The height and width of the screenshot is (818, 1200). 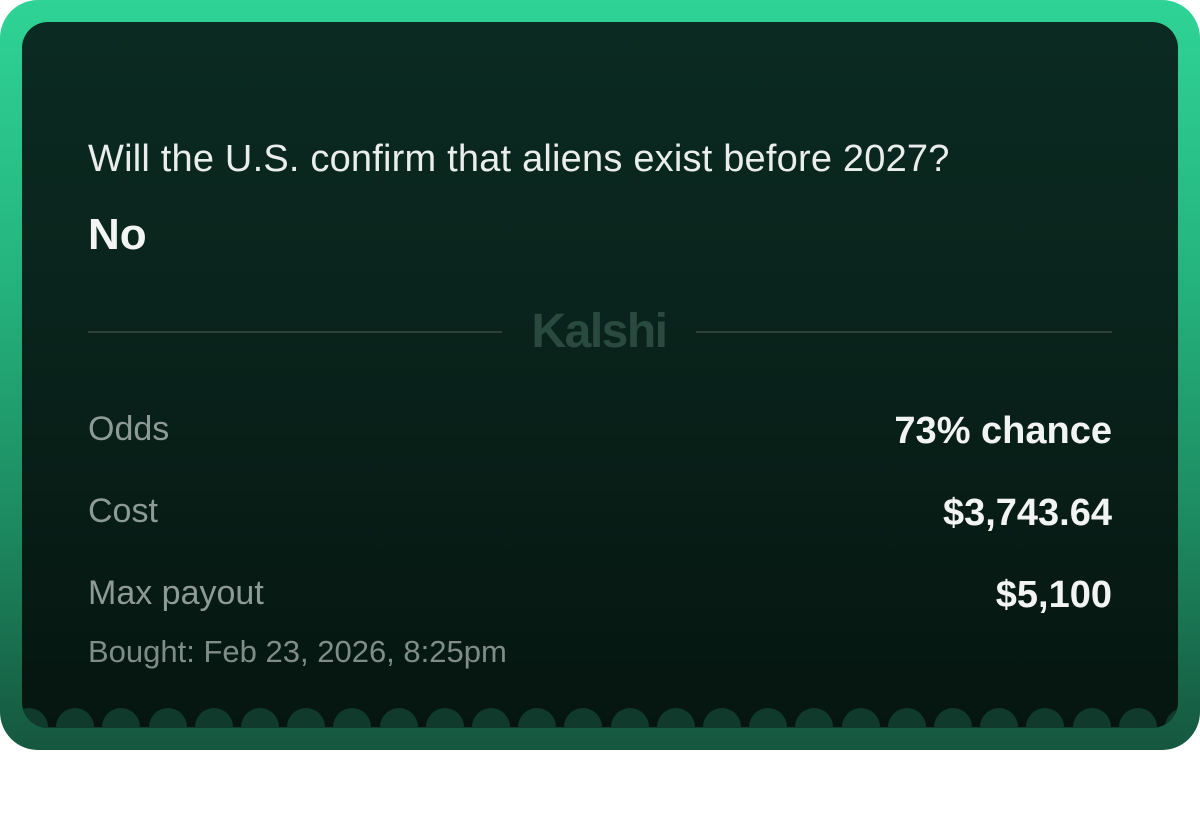 What do you see at coordinates (295, 332) in the screenshot?
I see `divider-left` at bounding box center [295, 332].